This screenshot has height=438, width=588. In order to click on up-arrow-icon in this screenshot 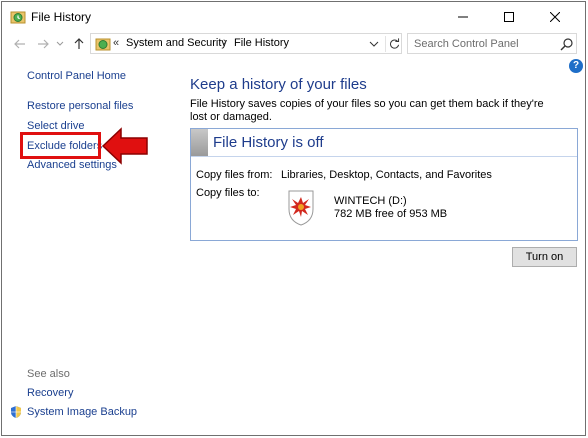, I will do `click(79, 43)`.